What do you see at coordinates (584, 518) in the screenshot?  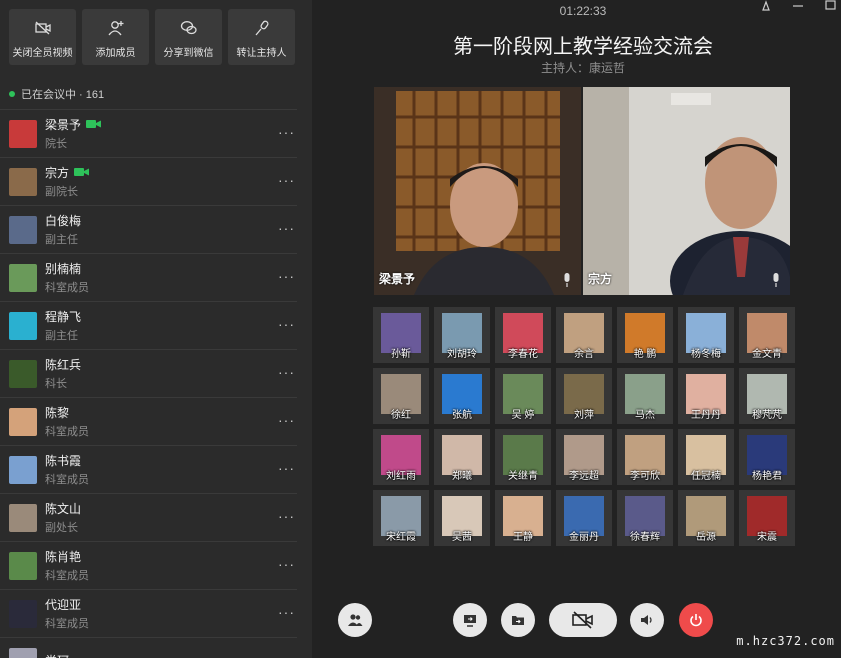 I see `participant-tile: 金丽丹` at bounding box center [584, 518].